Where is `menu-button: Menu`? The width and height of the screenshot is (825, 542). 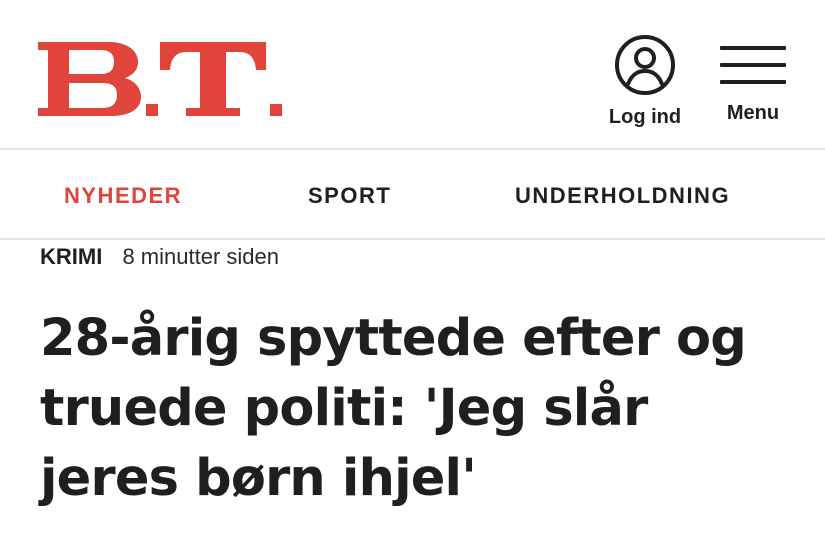 menu-button: Menu is located at coordinates (753, 91).